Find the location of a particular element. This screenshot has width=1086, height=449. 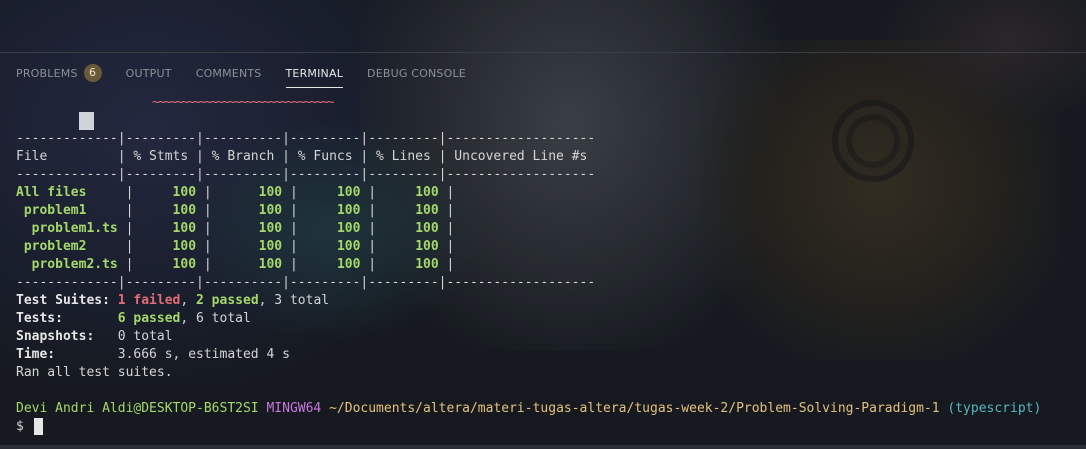

tab-debug-console-label: DEBUG CONSOLE is located at coordinates (416, 73).